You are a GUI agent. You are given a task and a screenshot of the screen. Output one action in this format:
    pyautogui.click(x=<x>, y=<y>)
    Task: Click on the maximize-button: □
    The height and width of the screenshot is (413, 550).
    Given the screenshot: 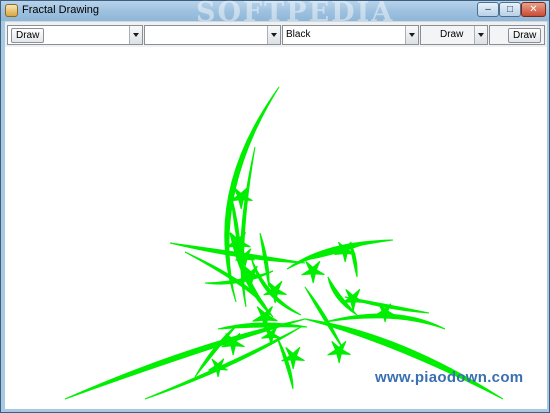 What is the action you would take?
    pyautogui.click(x=510, y=9)
    